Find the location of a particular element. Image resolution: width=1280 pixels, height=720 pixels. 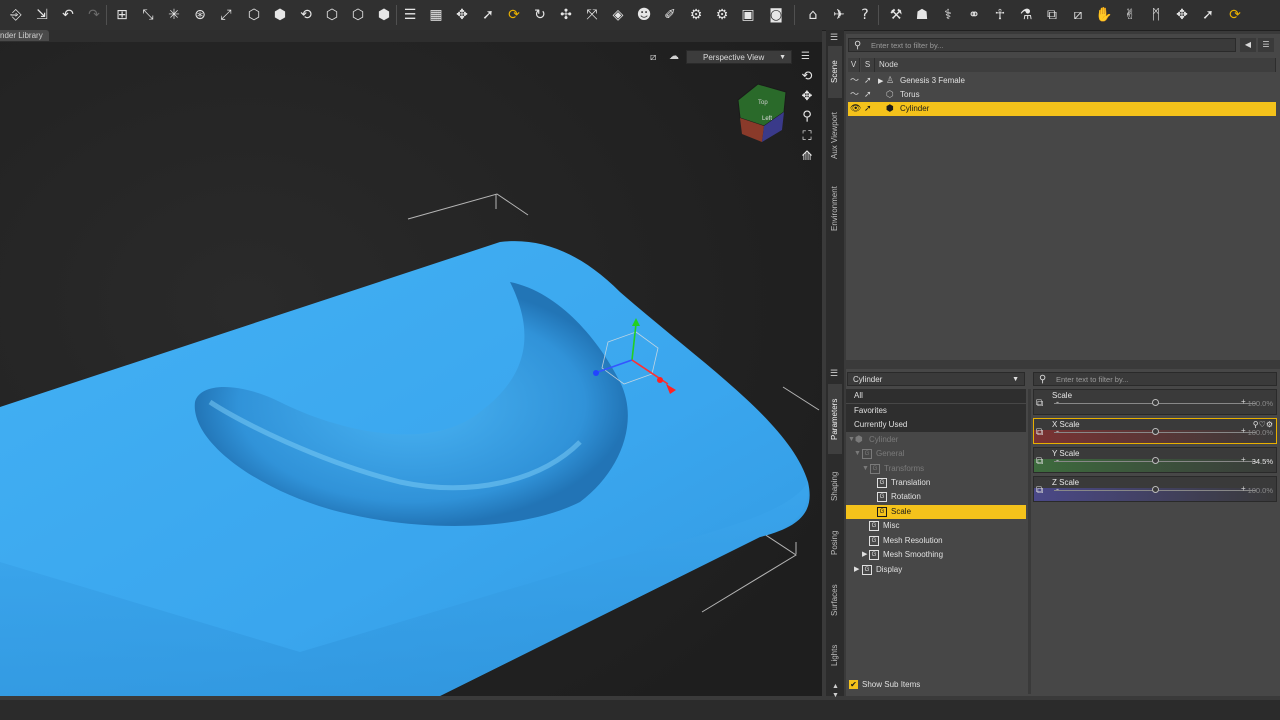

tab-library: nder Library is located at coordinates (24, 35).